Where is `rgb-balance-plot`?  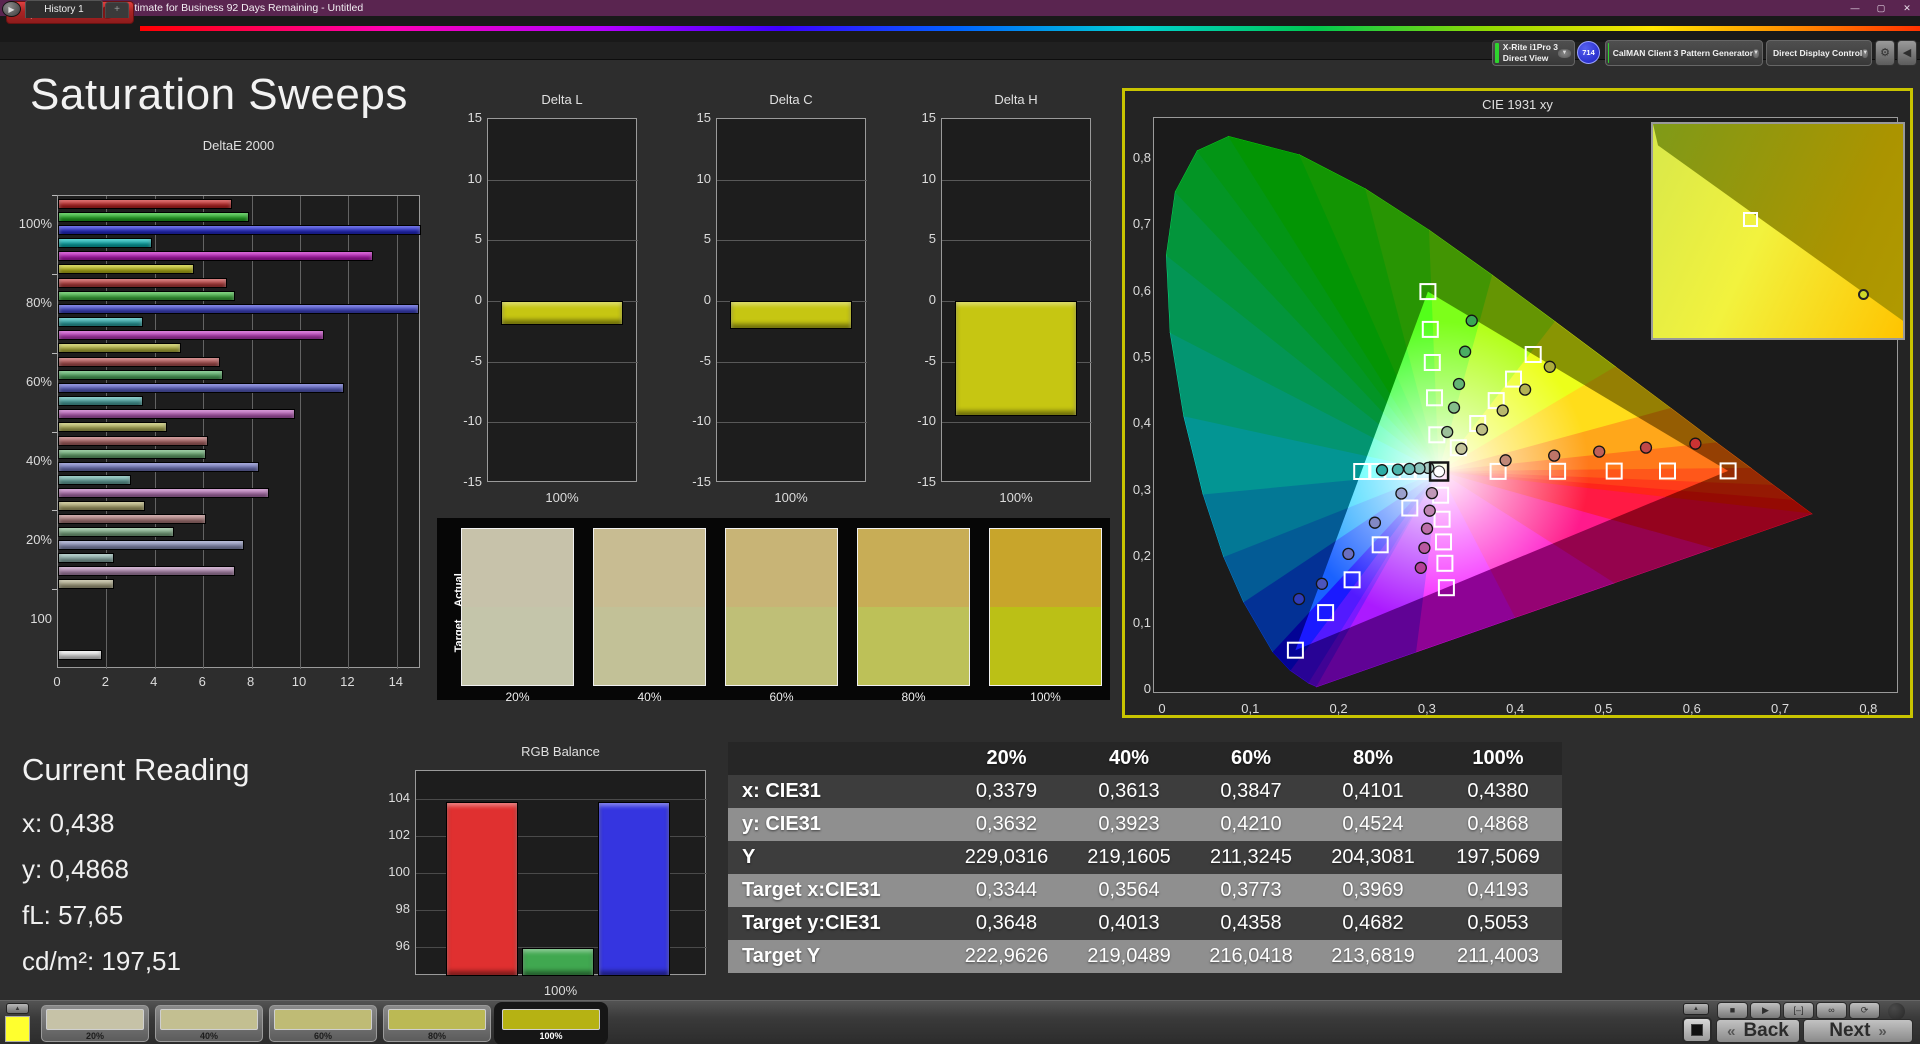
rgb-balance-plot is located at coordinates (561, 873).